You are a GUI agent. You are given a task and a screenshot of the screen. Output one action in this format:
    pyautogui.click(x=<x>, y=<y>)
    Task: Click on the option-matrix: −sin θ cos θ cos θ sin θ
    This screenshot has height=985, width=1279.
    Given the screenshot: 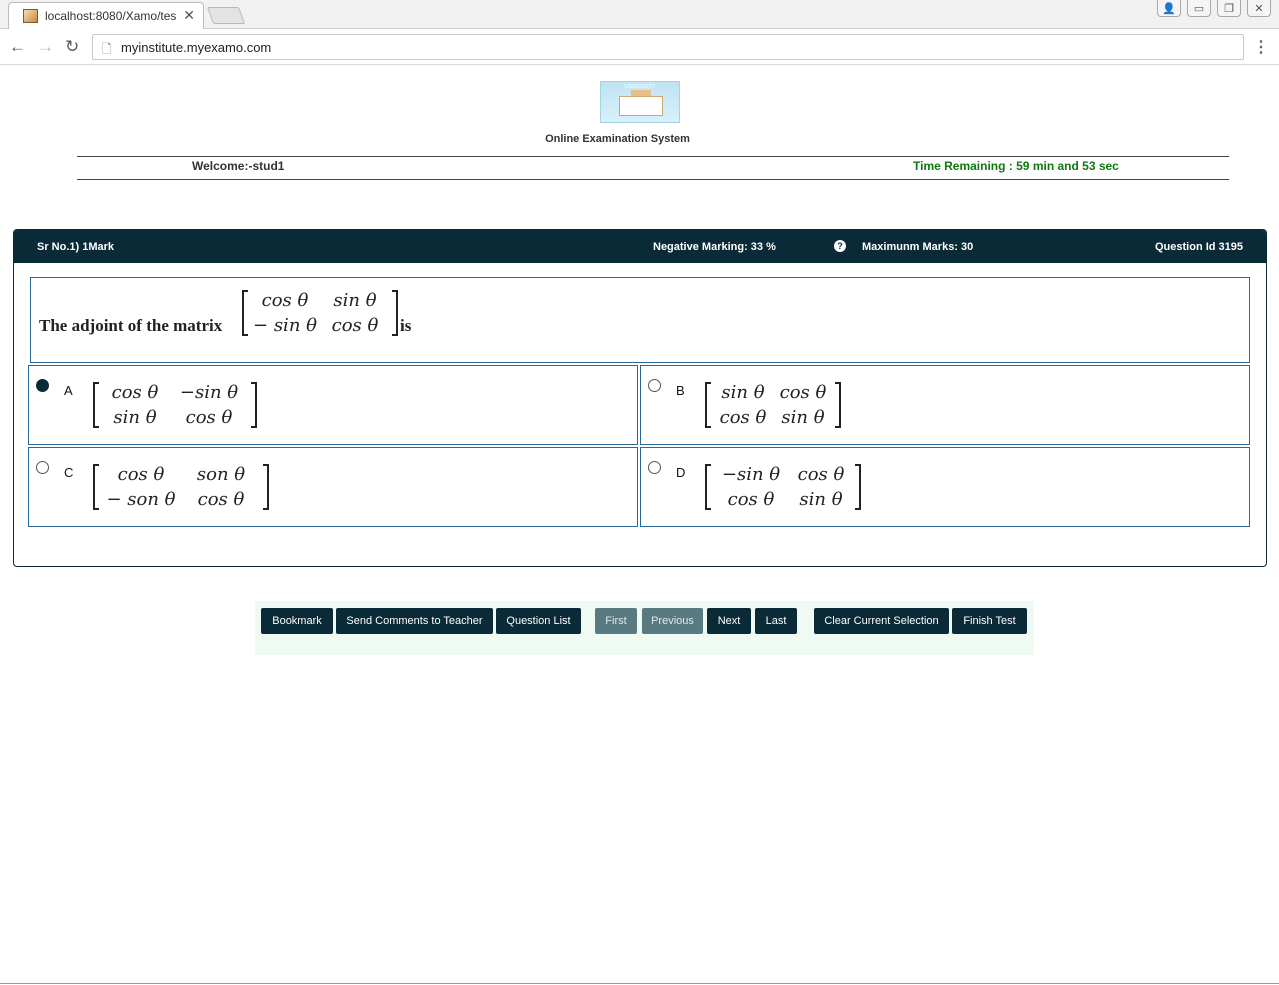 What is the action you would take?
    pyautogui.click(x=783, y=487)
    